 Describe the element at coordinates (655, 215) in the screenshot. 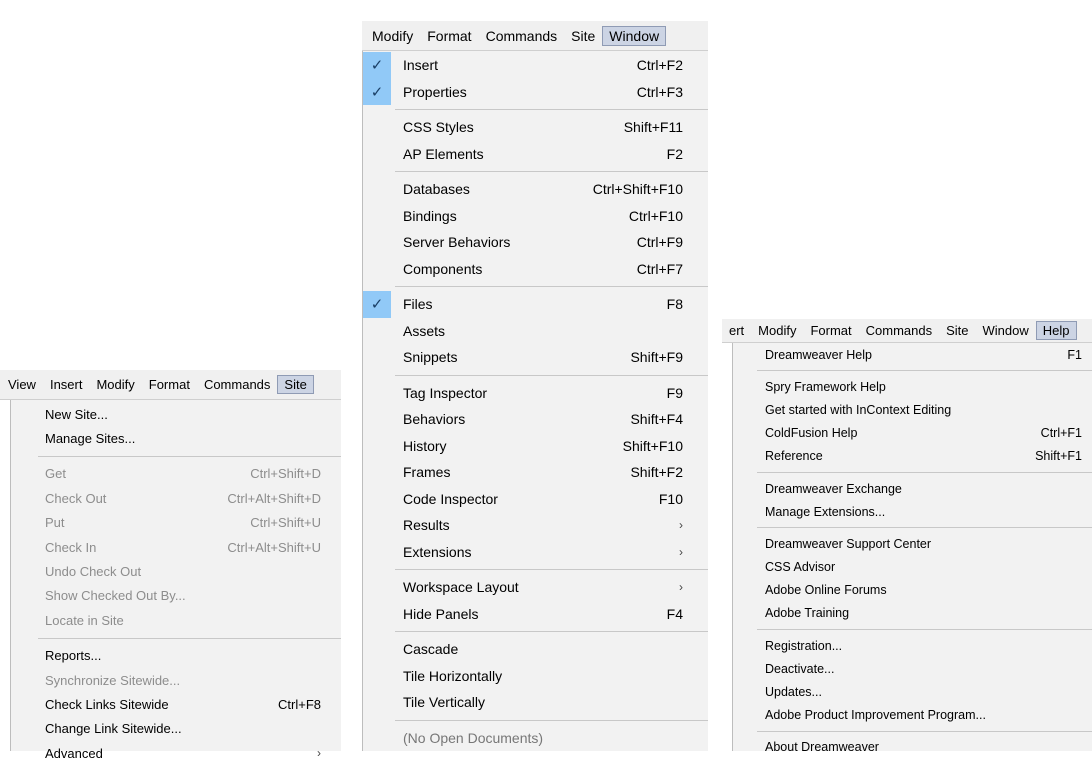

I see `menu-item-shortcut: Ctrl+F10` at that location.